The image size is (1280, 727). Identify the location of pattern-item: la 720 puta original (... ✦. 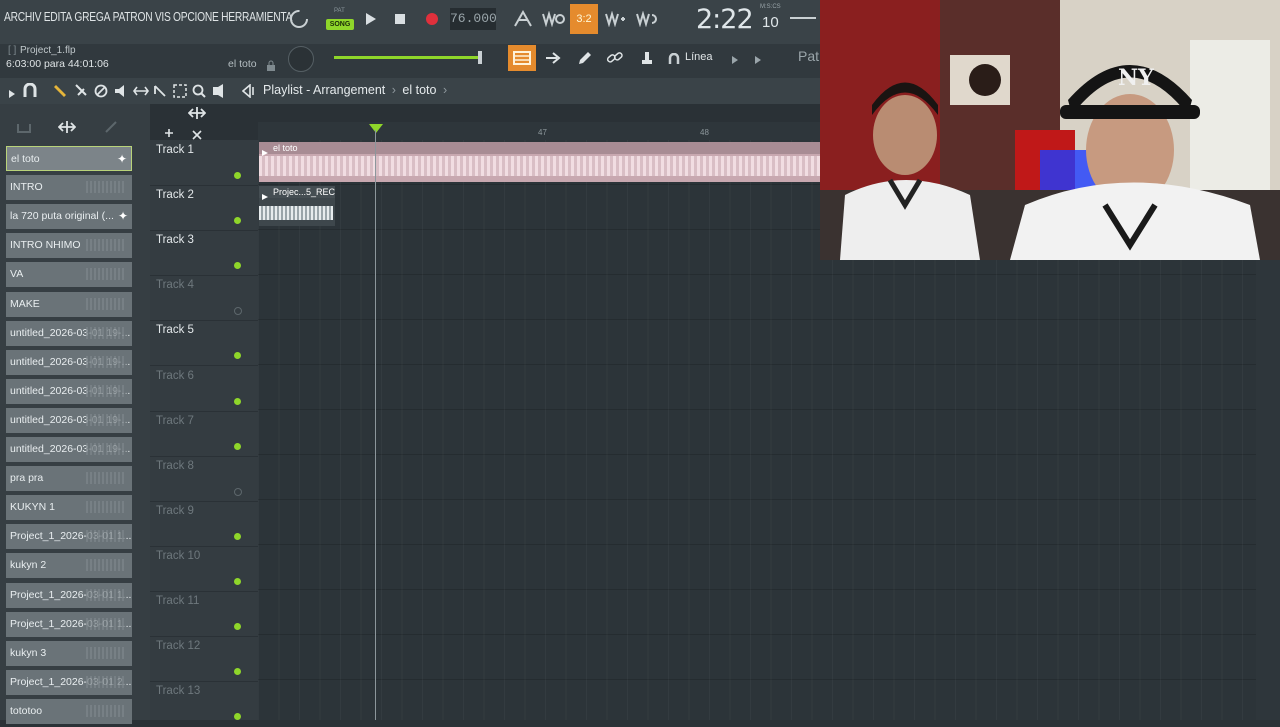
(69, 217).